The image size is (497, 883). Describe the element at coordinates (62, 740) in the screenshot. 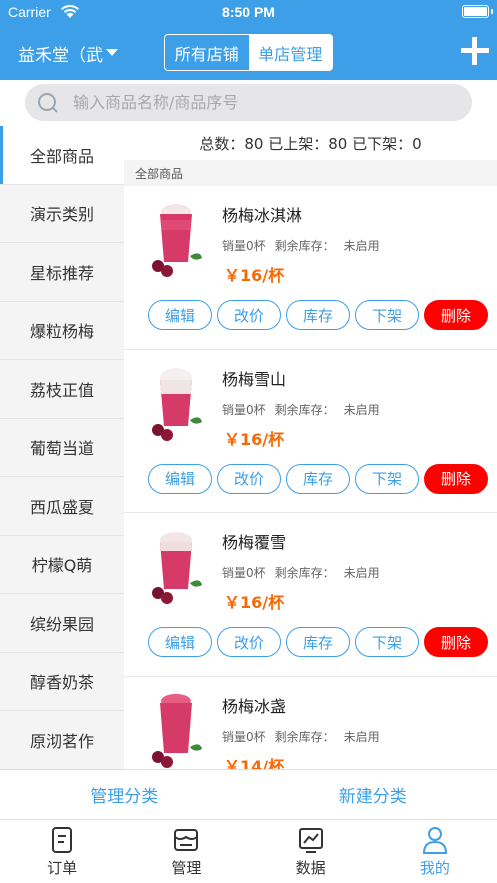

I see `category-item: 原沏茗作` at that location.